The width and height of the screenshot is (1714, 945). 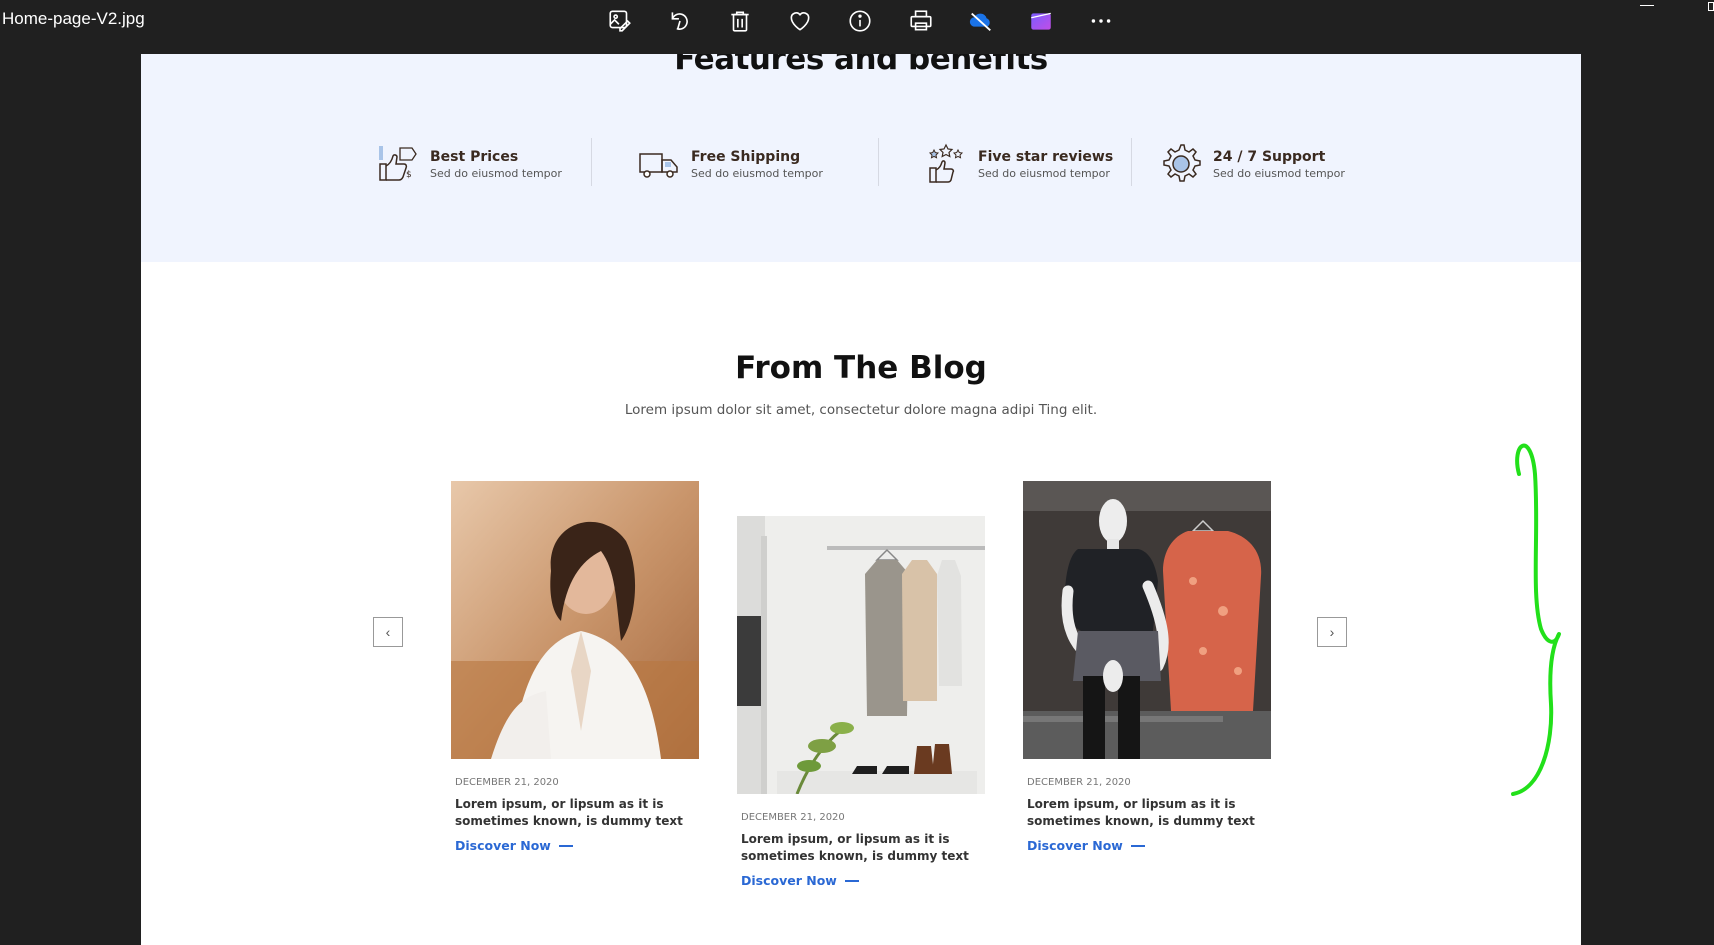 What do you see at coordinates (1647, 5) in the screenshot?
I see `minimize-icon` at bounding box center [1647, 5].